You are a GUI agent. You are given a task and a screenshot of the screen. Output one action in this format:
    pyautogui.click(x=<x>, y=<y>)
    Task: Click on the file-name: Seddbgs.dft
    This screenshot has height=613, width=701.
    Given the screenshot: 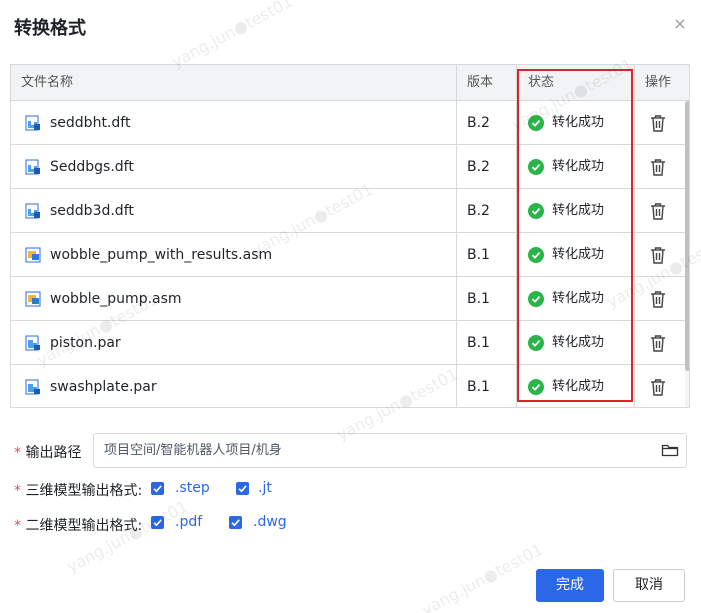 What is the action you would take?
    pyautogui.click(x=92, y=167)
    